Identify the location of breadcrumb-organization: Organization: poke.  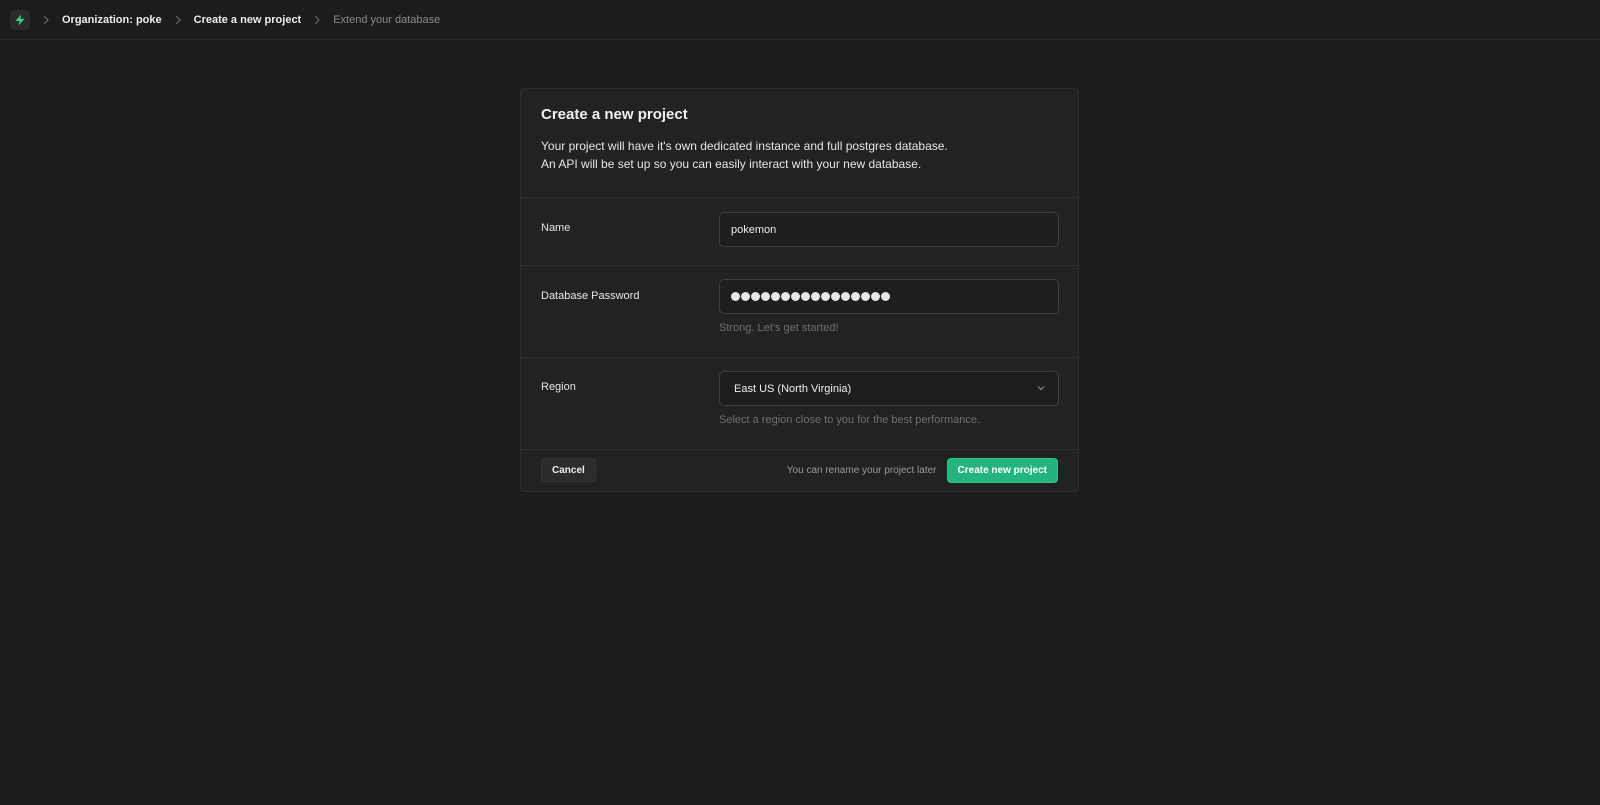
(112, 20).